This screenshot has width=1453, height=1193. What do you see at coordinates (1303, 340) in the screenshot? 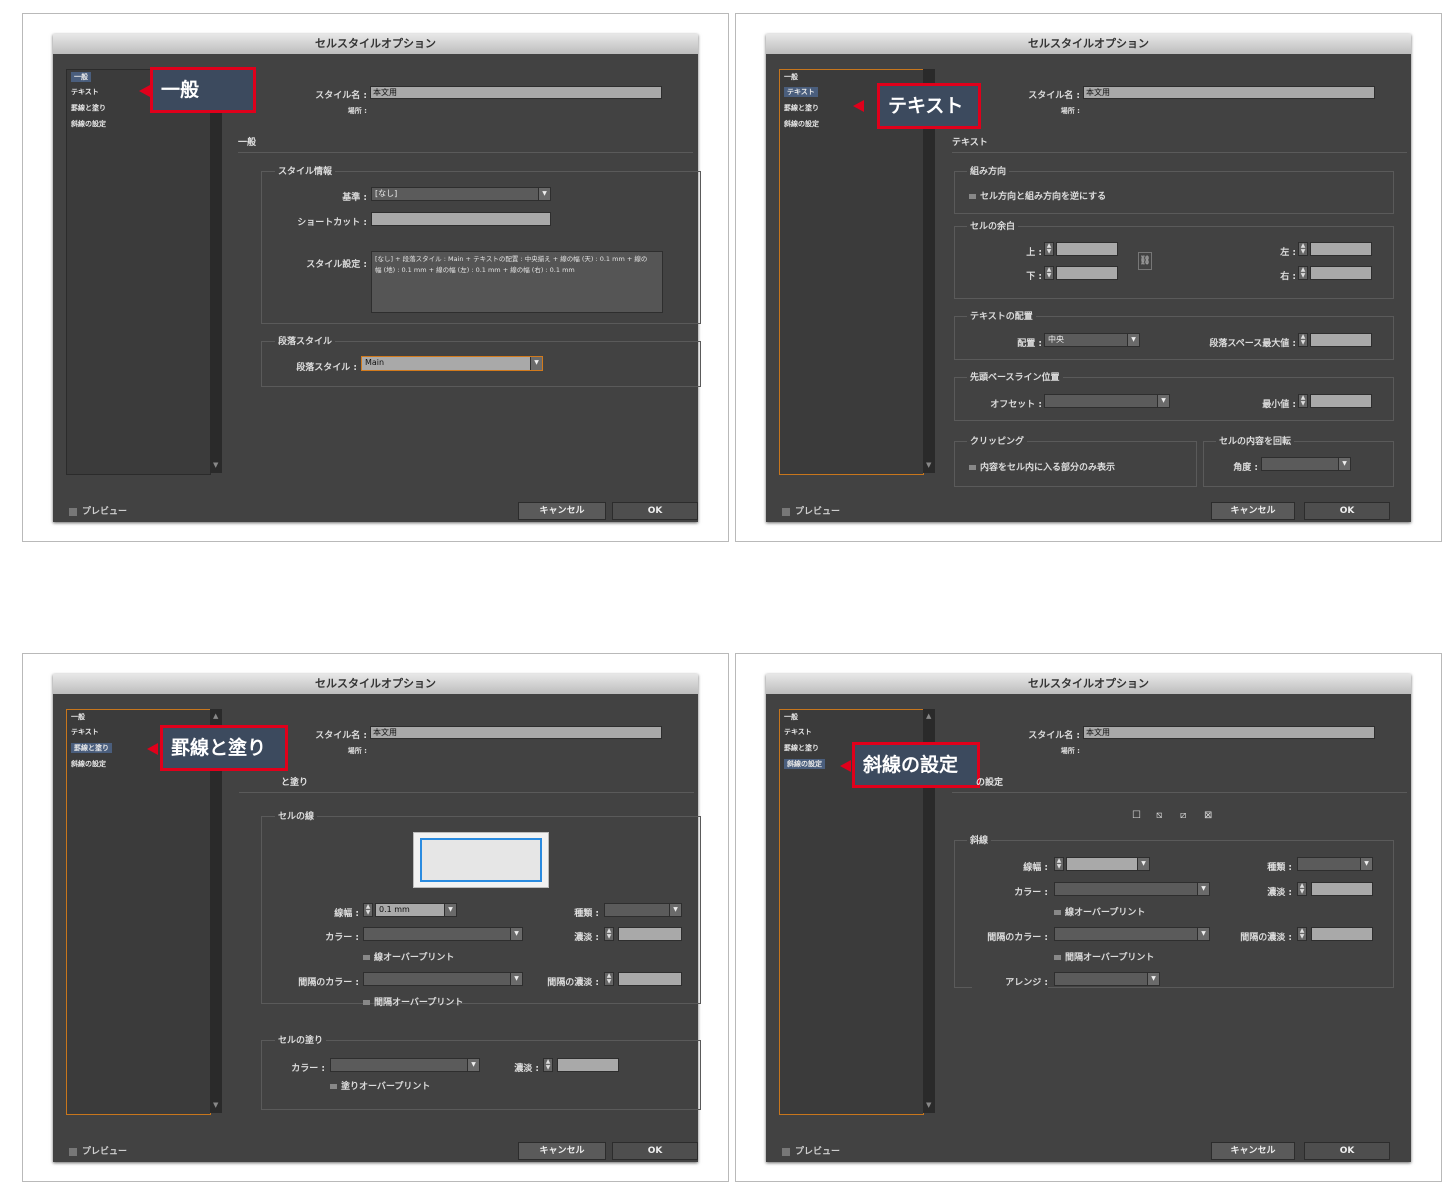
I see `paragraph-spacing-stepper: ▲ ▼` at bounding box center [1303, 340].